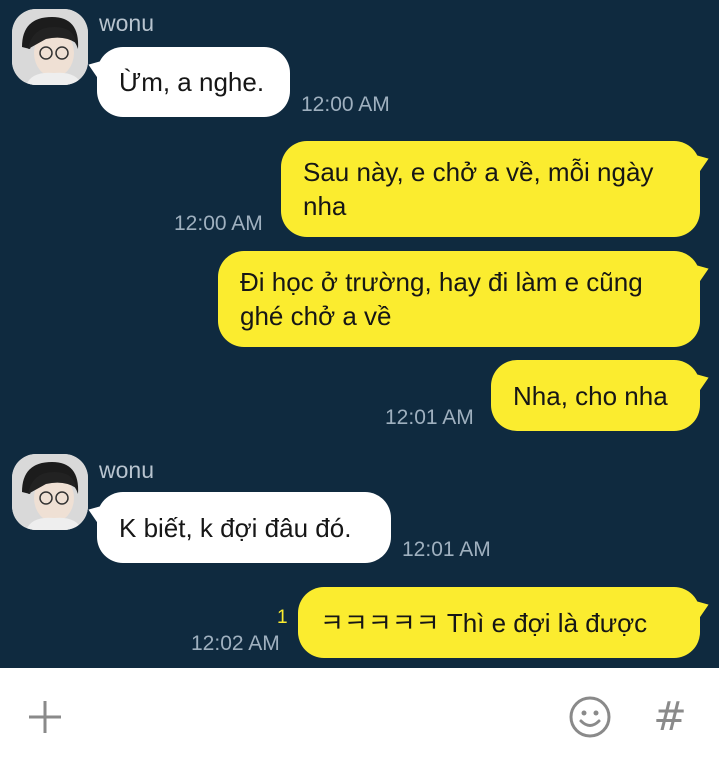  Describe the element at coordinates (235, 527) in the screenshot. I see `message-text: K biết, k đợi đâu đó.` at that location.